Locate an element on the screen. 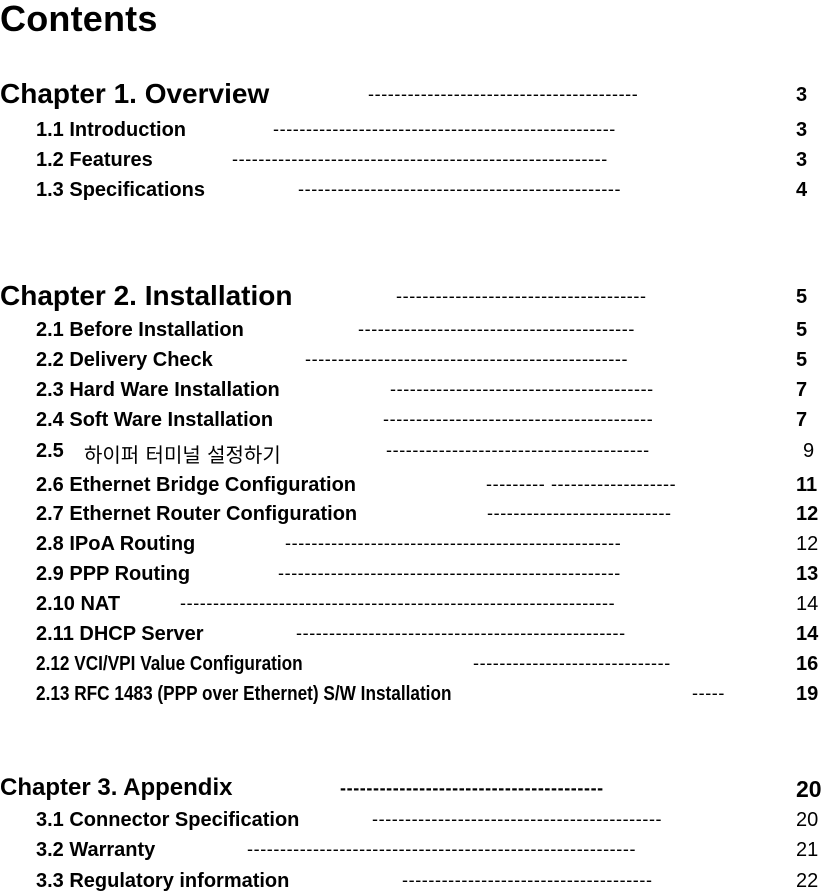  toc-entry-label: 2.1 Before Installation is located at coordinates (140, 330).